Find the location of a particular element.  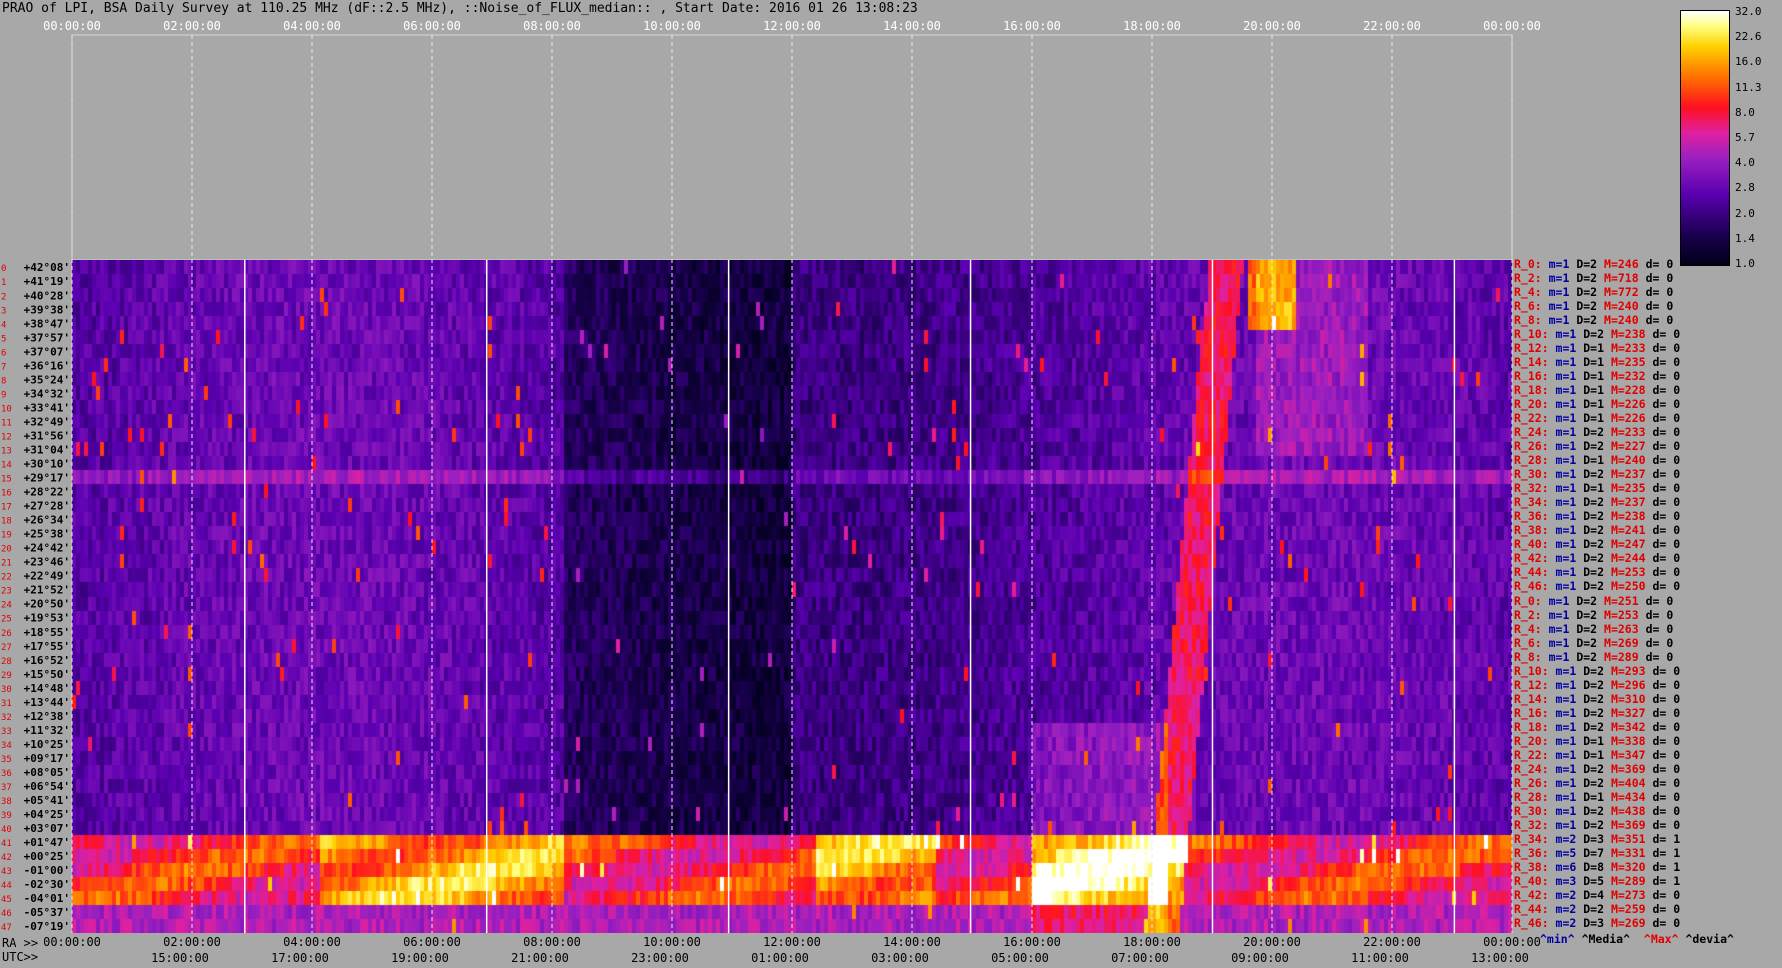

declination-label: +34°32' is located at coordinates (47, 393).